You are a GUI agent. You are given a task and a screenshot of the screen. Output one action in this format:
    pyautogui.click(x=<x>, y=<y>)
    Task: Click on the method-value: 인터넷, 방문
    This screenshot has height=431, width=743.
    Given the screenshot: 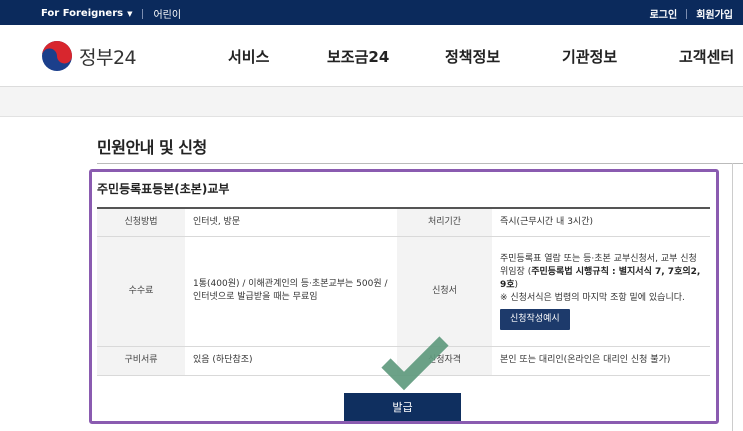 What is the action you would take?
    pyautogui.click(x=291, y=222)
    